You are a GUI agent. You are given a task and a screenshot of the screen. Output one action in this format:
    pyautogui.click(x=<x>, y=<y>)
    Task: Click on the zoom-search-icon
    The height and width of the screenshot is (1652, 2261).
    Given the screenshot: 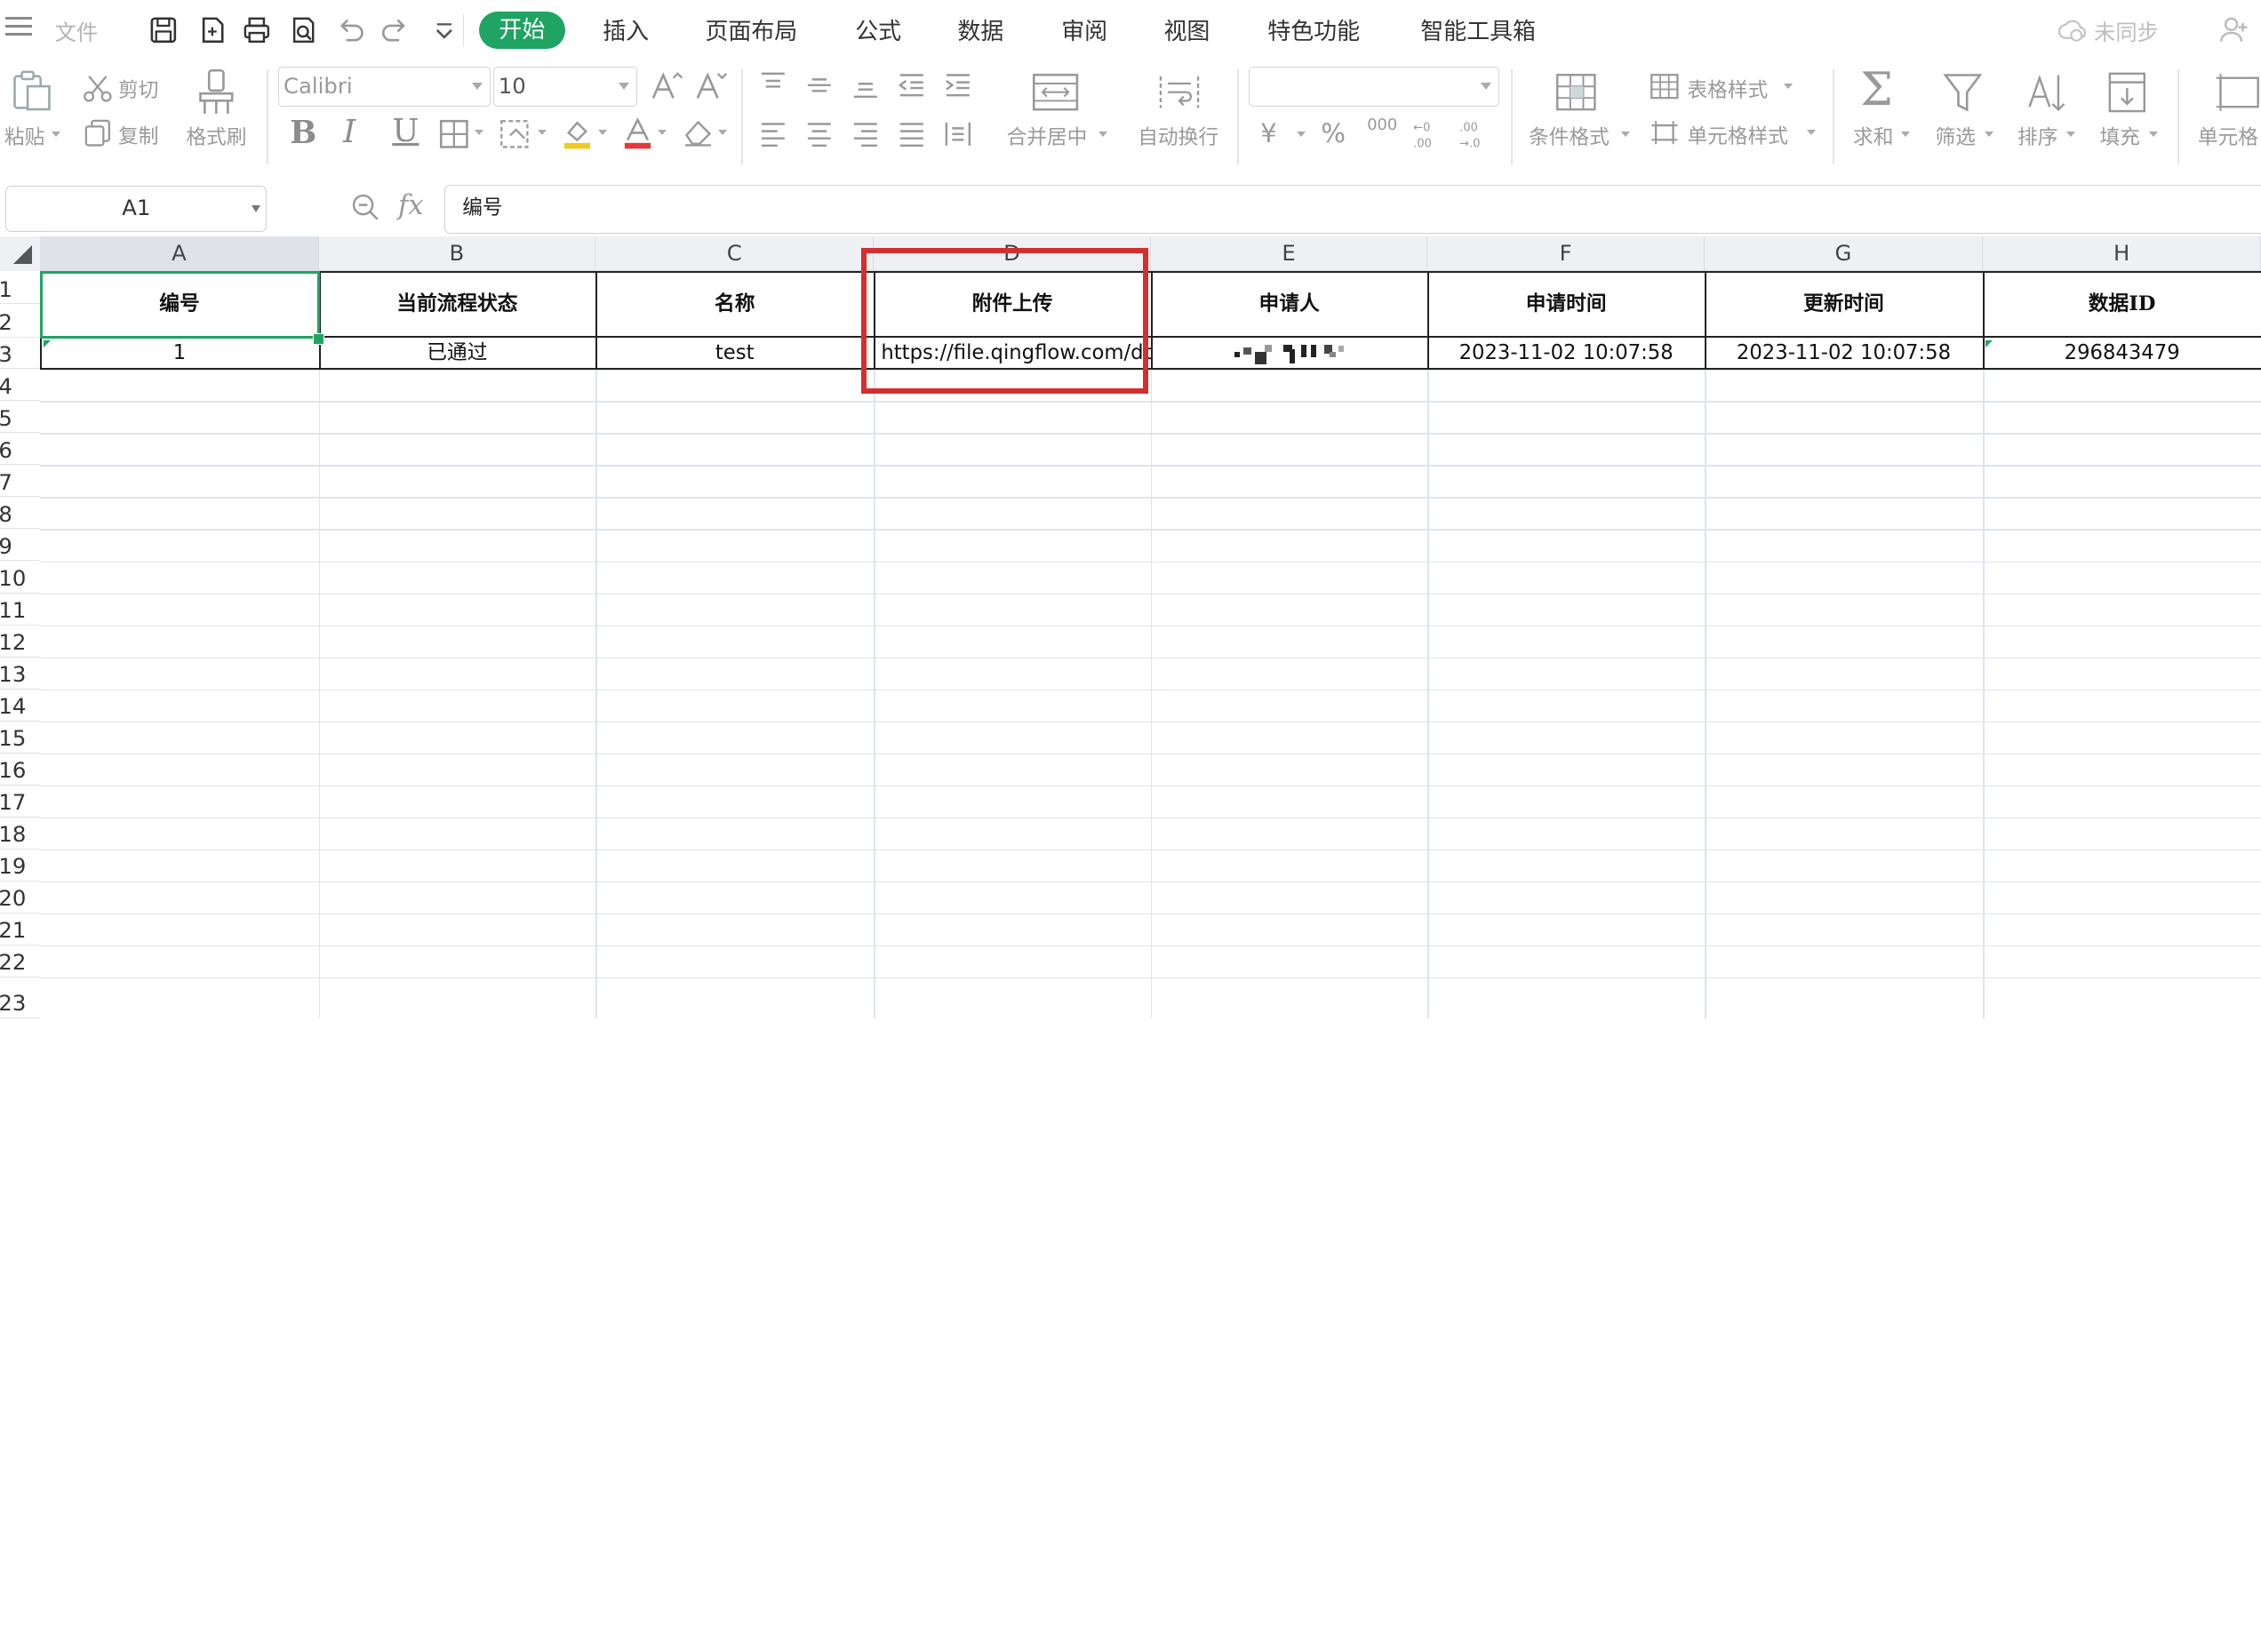 What is the action you would take?
    pyautogui.click(x=366, y=208)
    